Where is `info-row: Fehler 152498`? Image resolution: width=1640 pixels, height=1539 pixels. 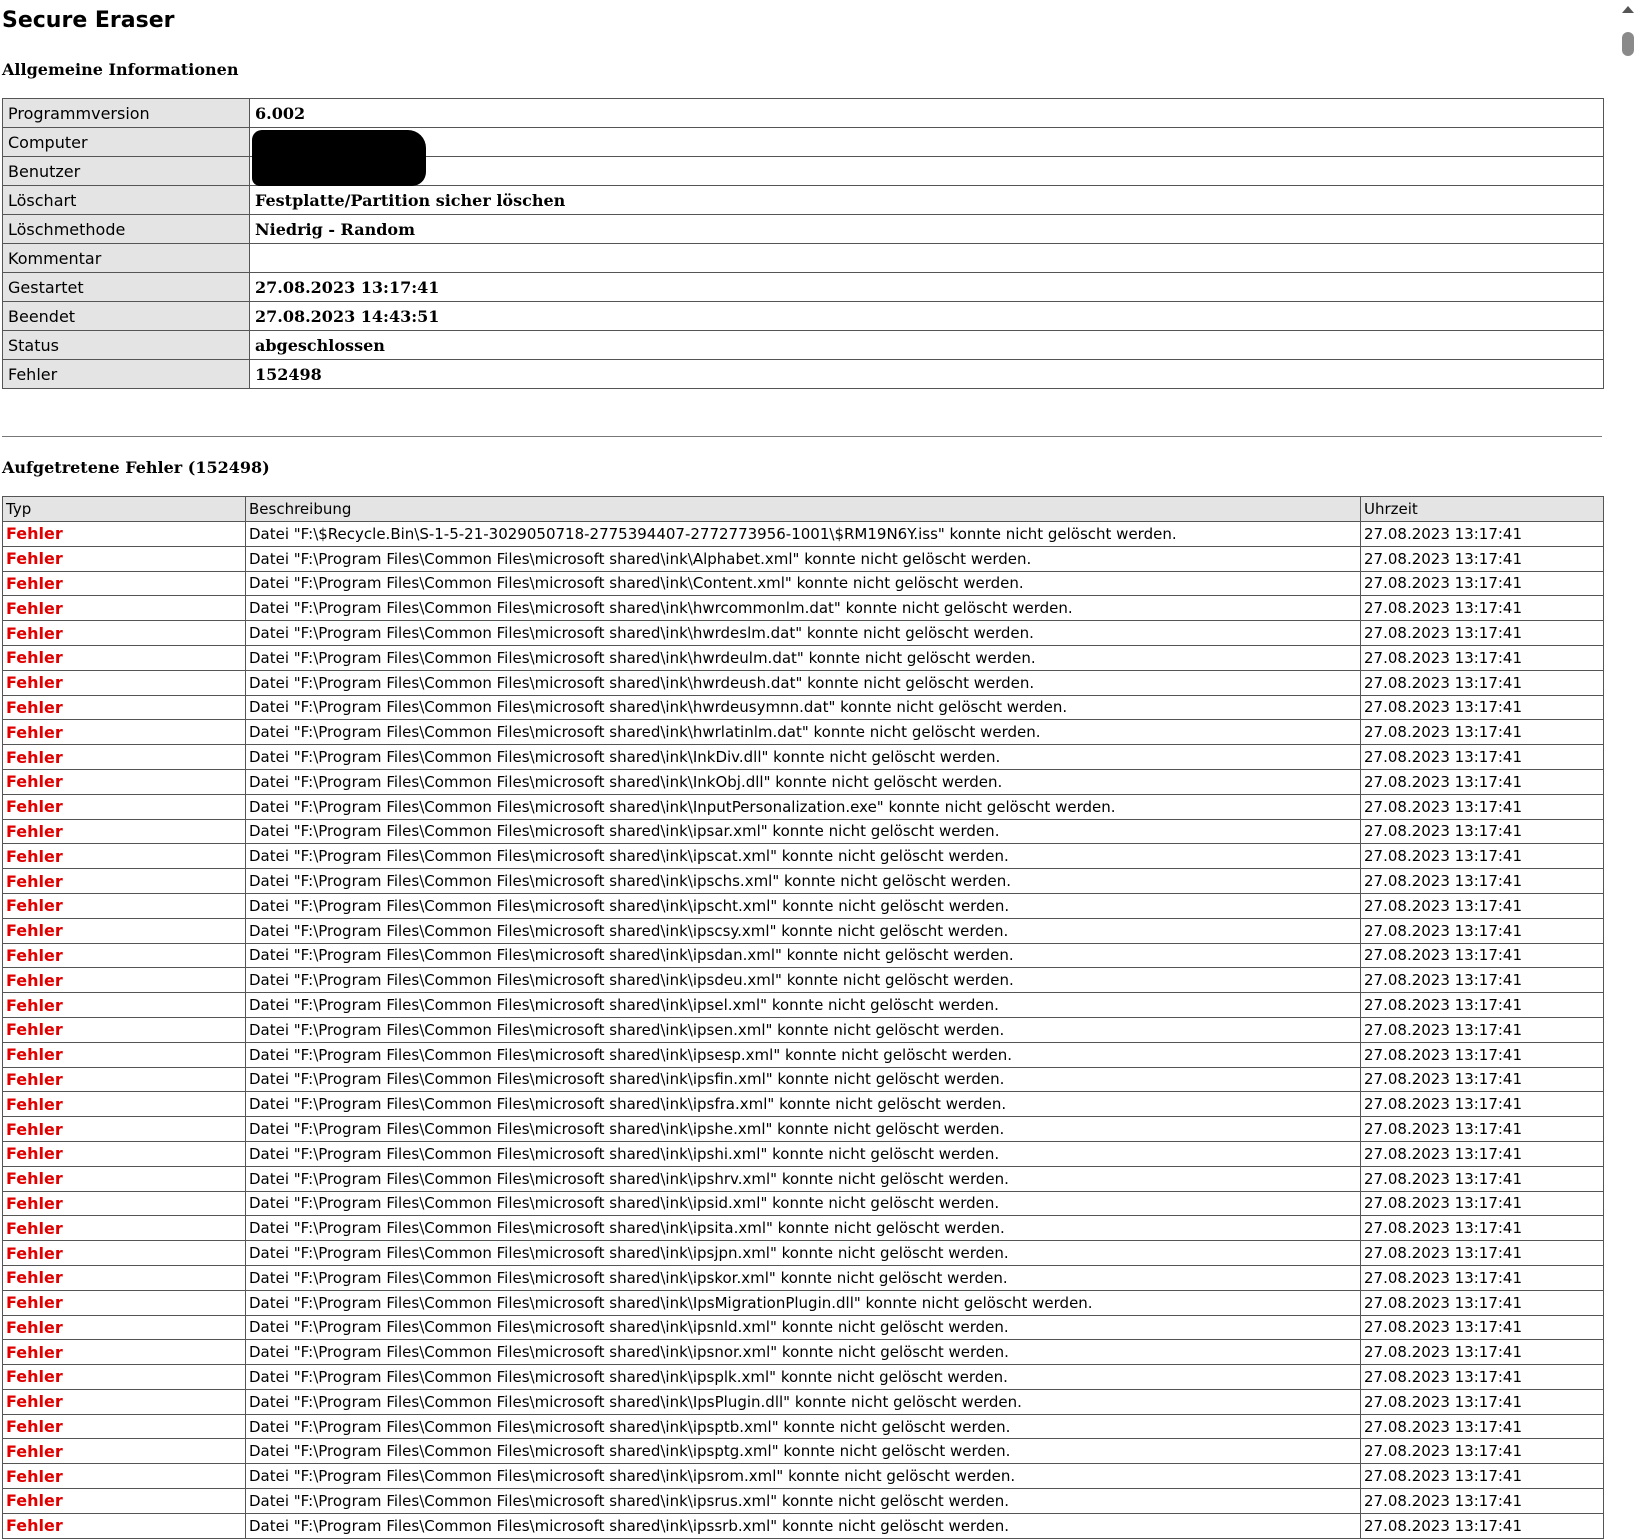 info-row: Fehler 152498 is located at coordinates (803, 374).